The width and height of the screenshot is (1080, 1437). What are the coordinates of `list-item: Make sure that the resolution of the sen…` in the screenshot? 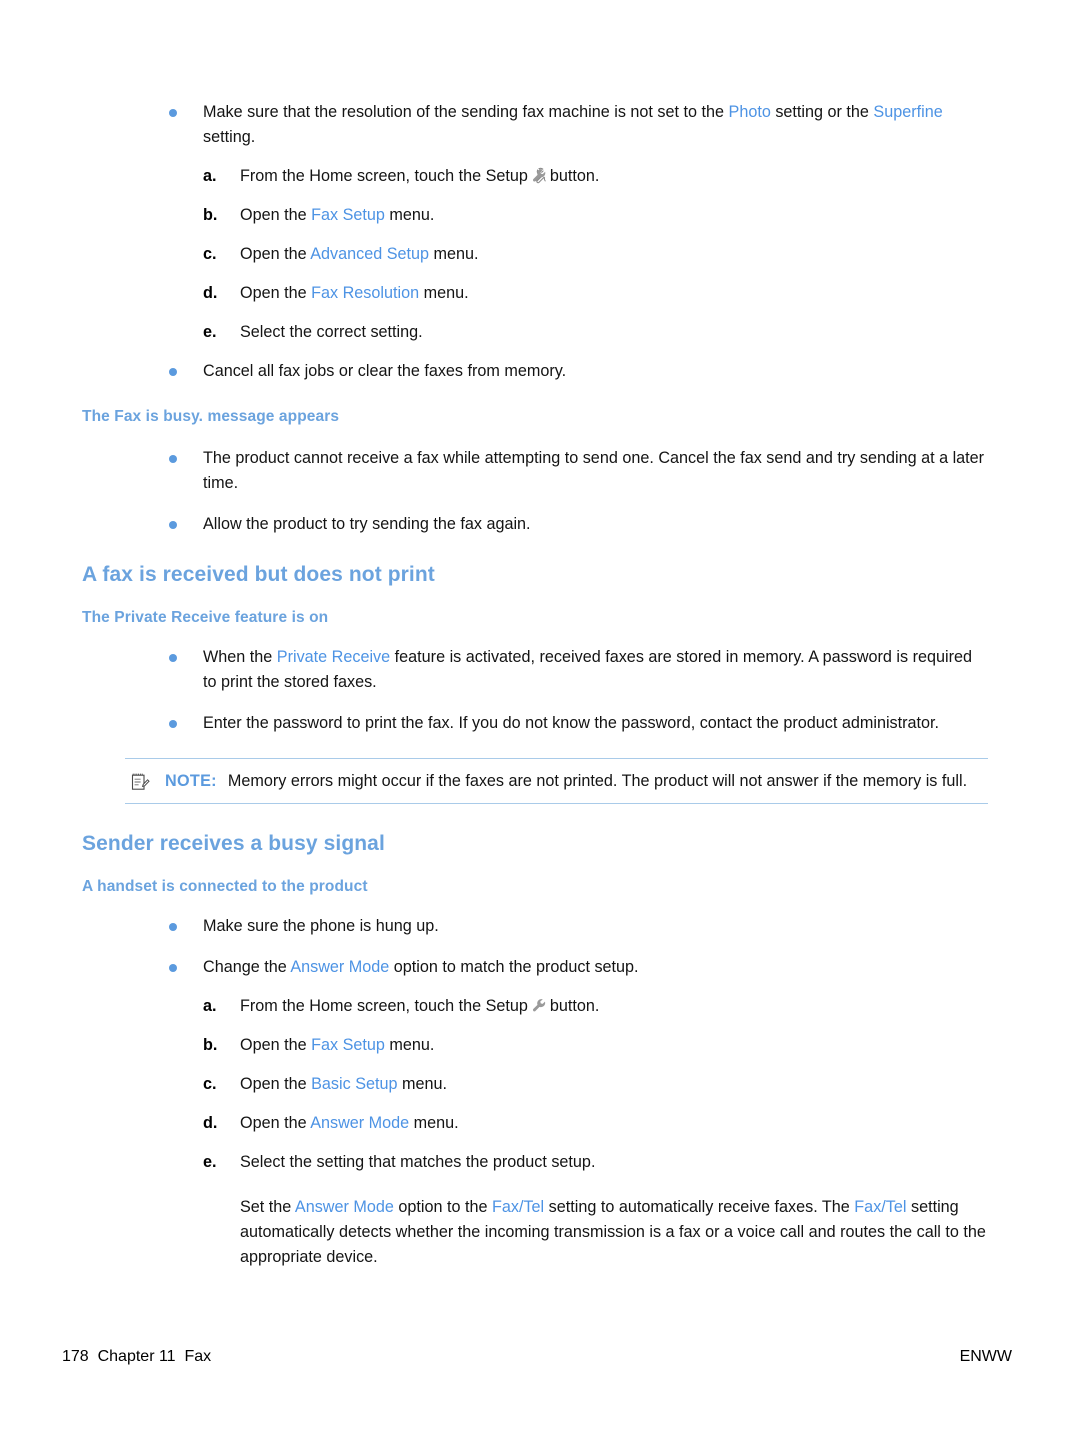 It's located at (535, 125).